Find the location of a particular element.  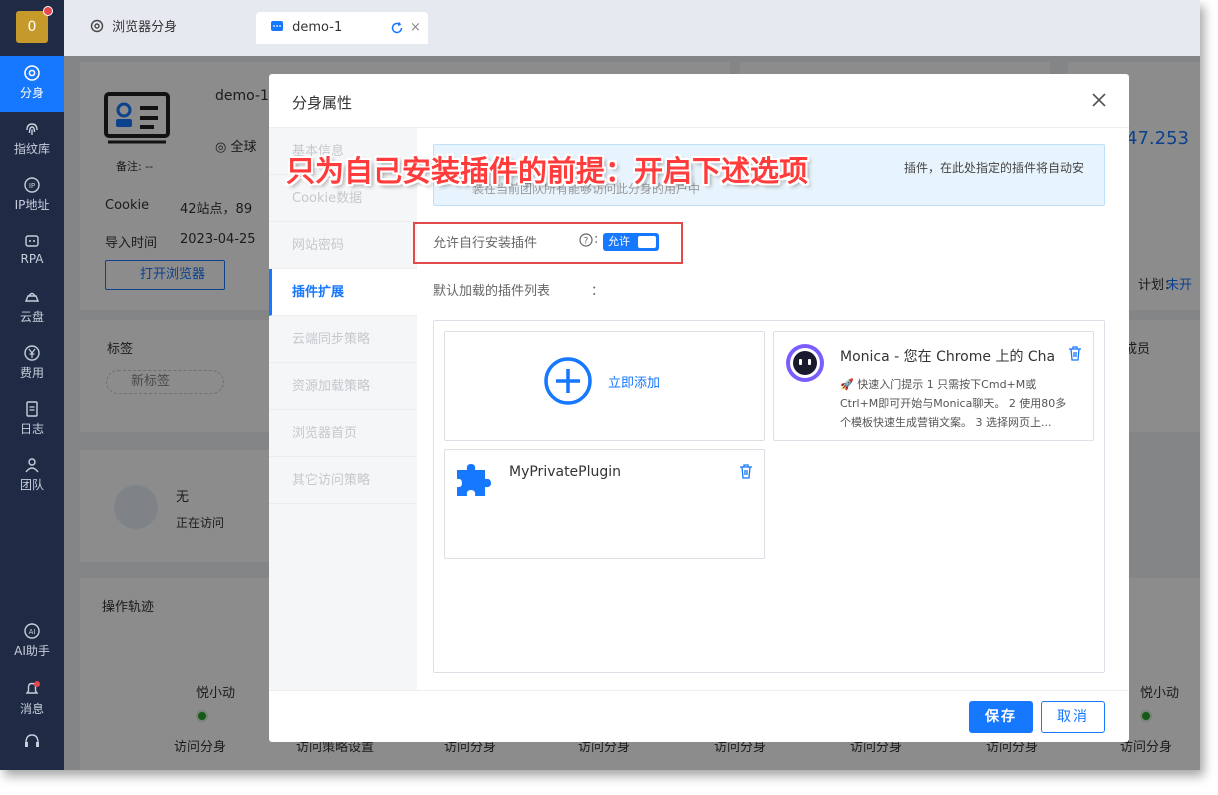

sidebar-item-label: 日志 is located at coordinates (31, 429).